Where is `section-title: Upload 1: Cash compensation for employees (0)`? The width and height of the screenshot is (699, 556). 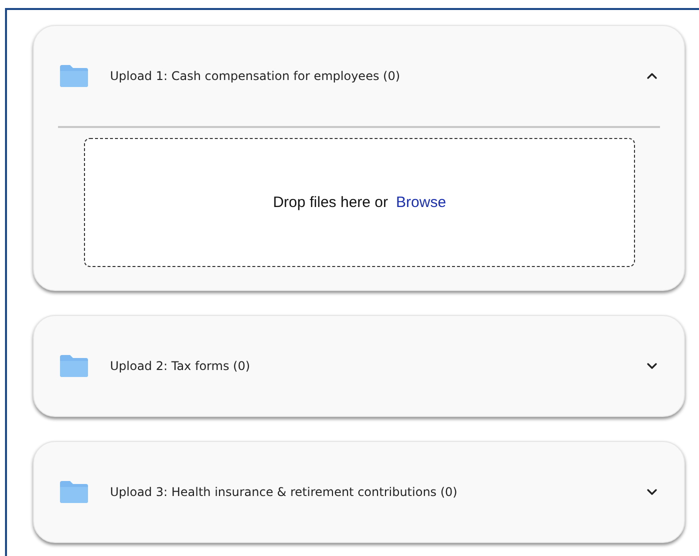 section-title: Upload 1: Cash compensation for employees (0) is located at coordinates (256, 76).